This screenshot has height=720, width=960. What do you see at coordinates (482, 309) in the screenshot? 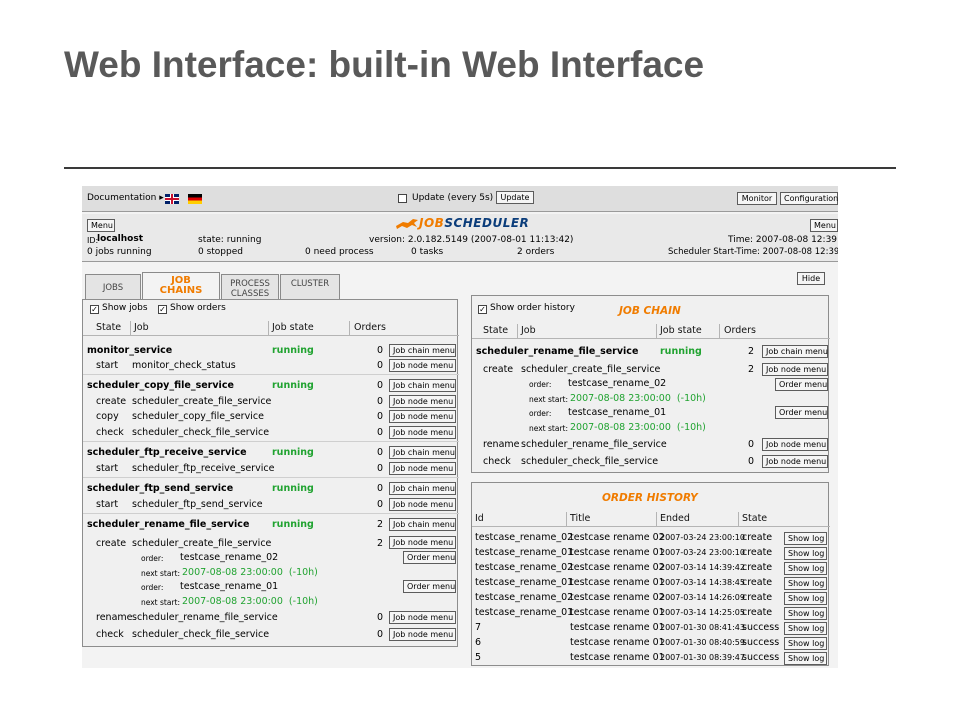
I see `show-history-checkbox: ✓` at bounding box center [482, 309].